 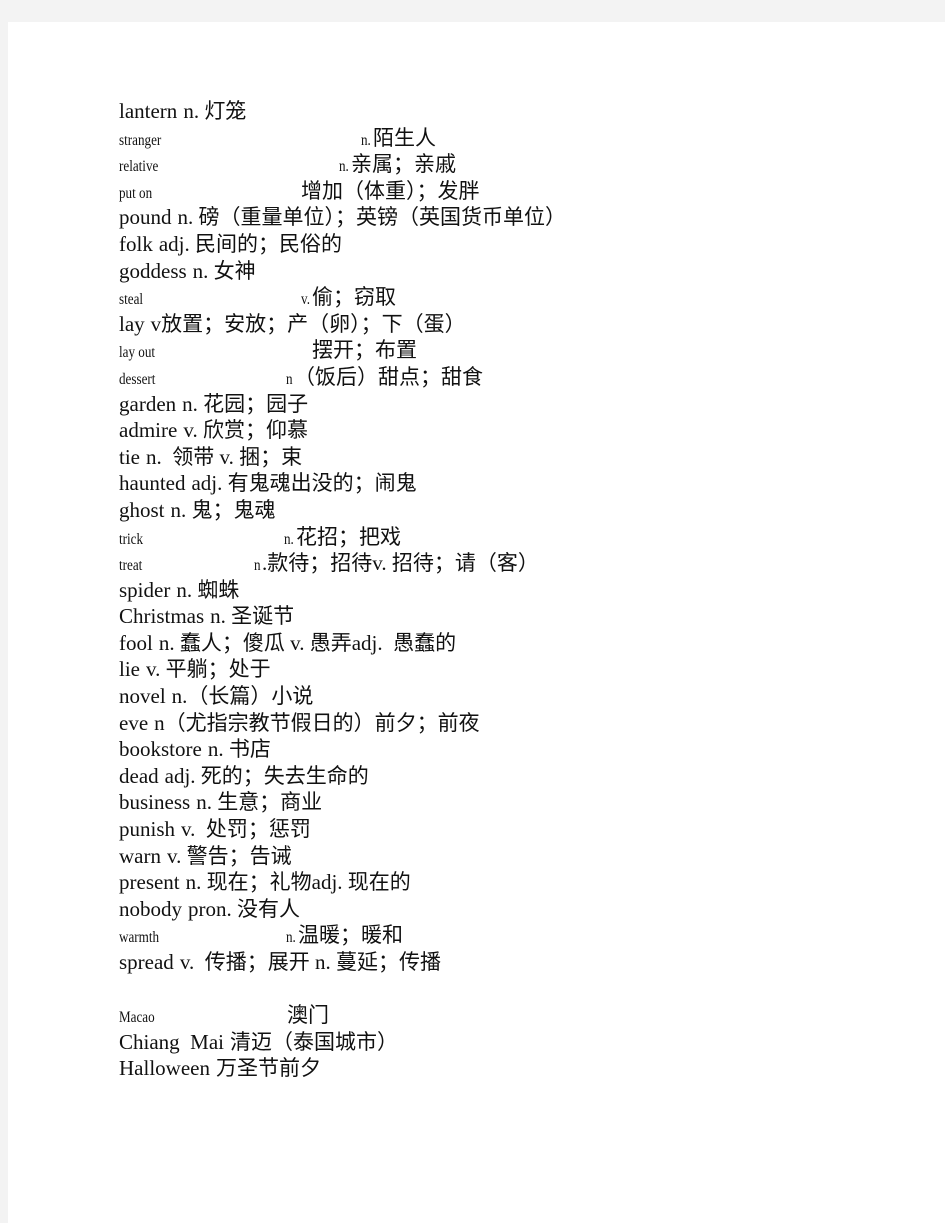 I want to click on vocab-word: fool, so click(x=136, y=642).